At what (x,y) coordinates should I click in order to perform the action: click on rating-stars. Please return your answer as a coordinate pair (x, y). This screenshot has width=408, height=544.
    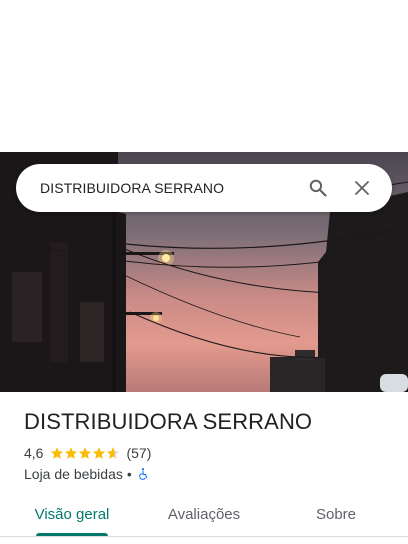
    Looking at the image, I should click on (85, 453).